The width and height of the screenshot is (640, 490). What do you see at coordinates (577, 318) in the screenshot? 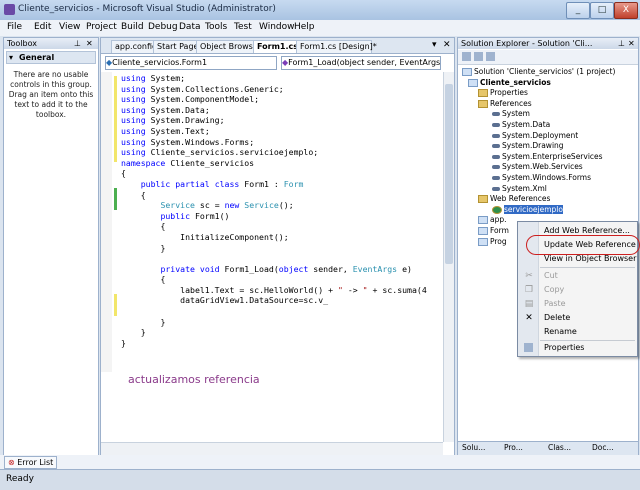
I see `menu-delete: ✕ Delete` at bounding box center [577, 318].